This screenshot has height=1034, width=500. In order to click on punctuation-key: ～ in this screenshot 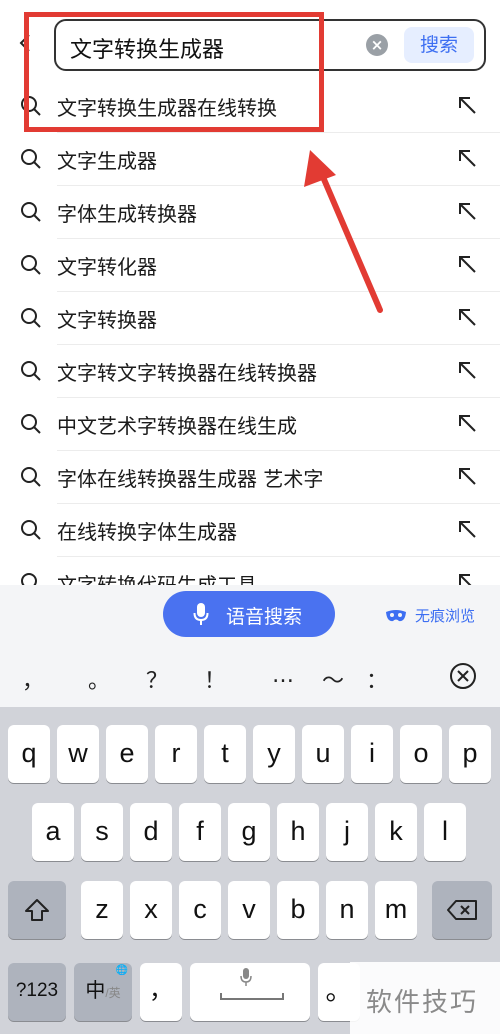, I will do `click(333, 679)`.